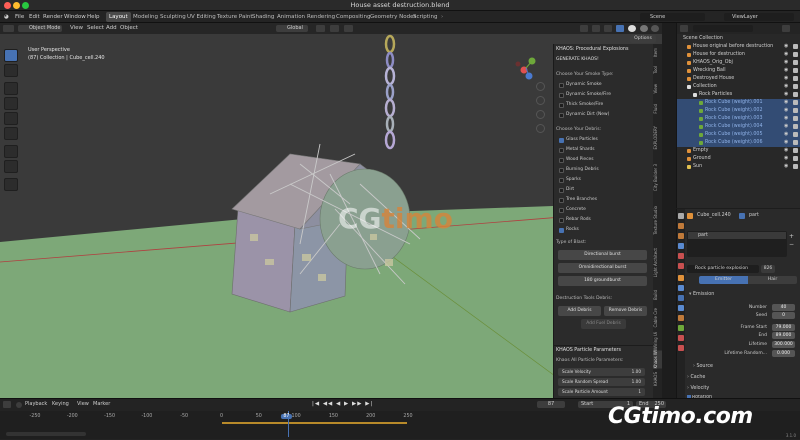 The height and width of the screenshot is (440, 800). I want to click on outliner-row: Collection ◉, so click(738, 87).